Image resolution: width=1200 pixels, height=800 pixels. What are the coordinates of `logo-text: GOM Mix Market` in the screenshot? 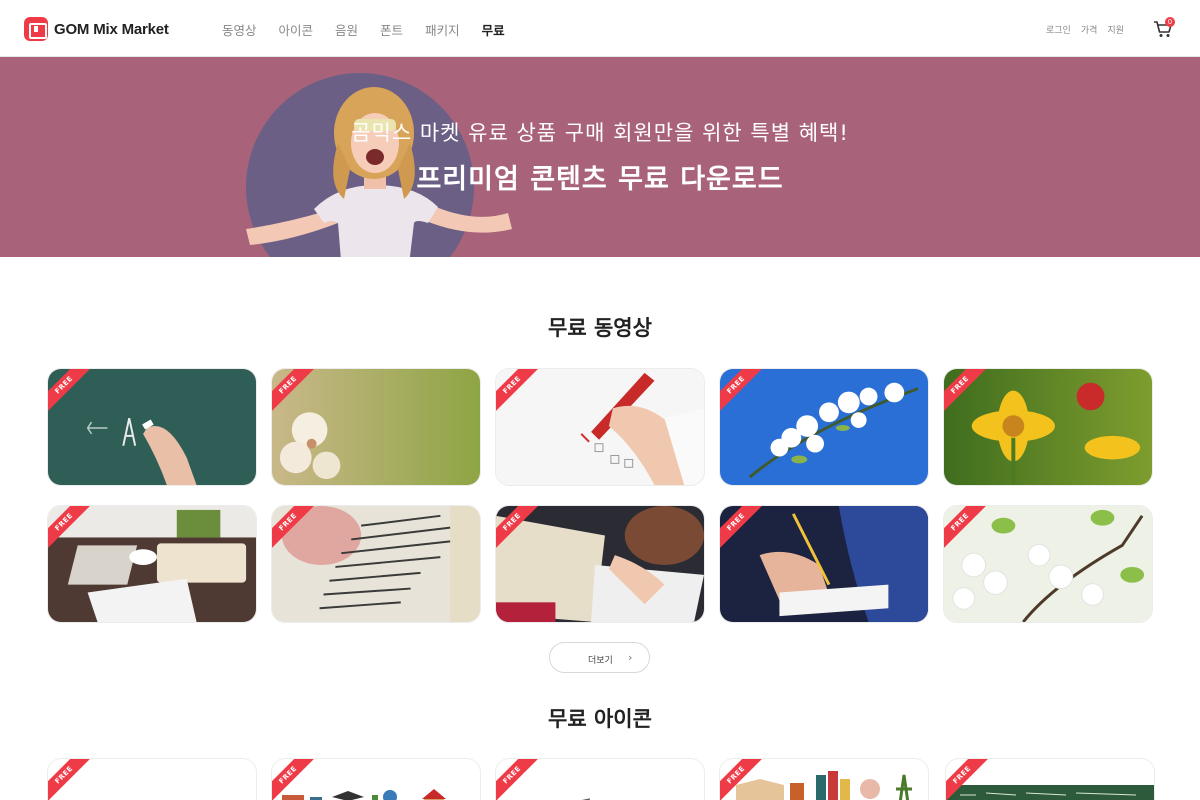 It's located at (111, 29).